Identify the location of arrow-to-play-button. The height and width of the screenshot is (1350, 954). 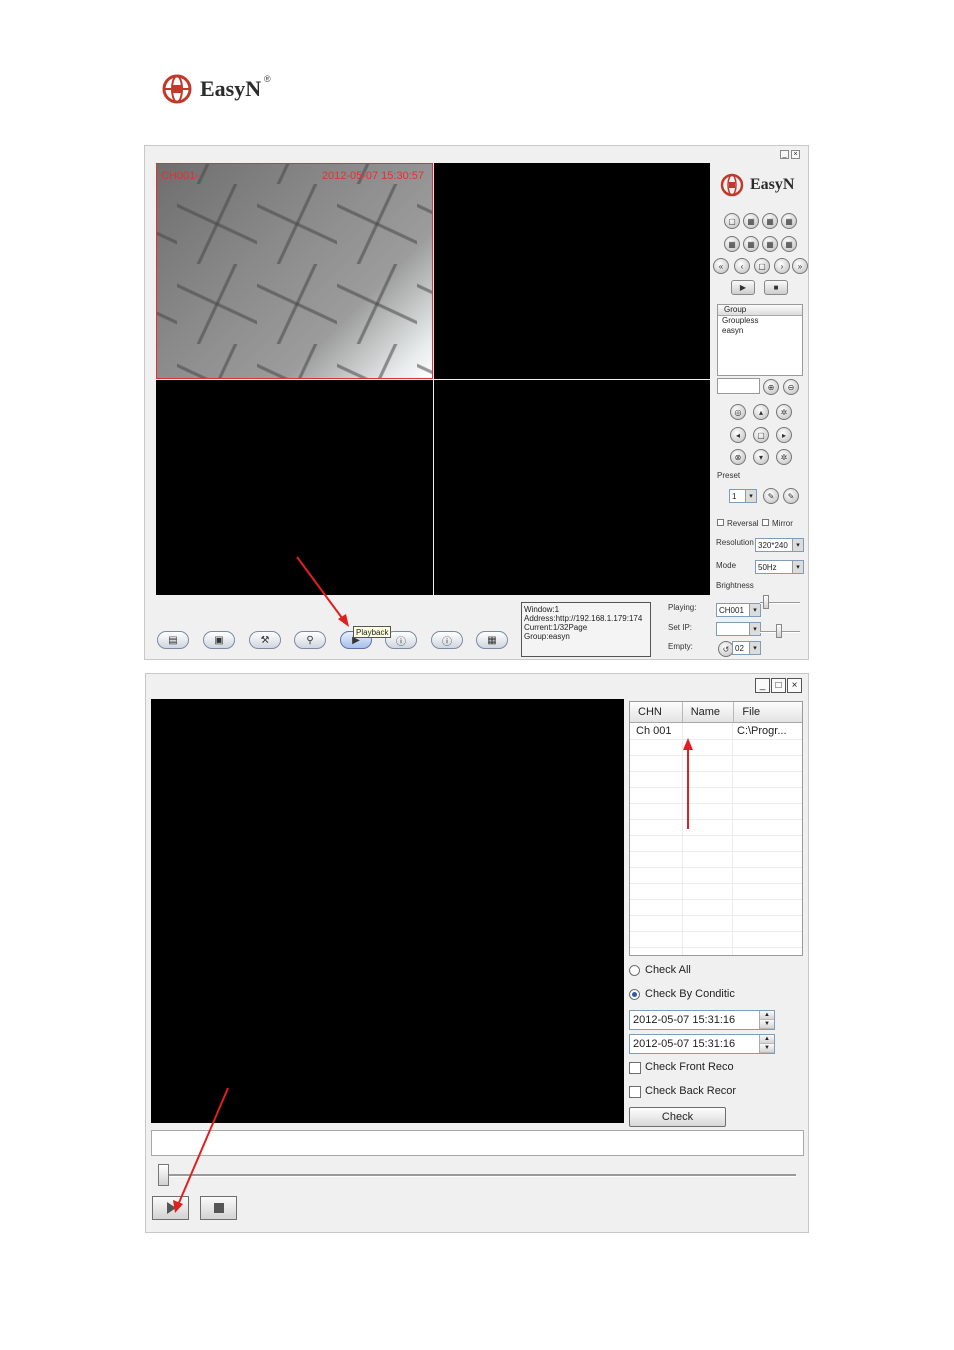
(201, 1150).